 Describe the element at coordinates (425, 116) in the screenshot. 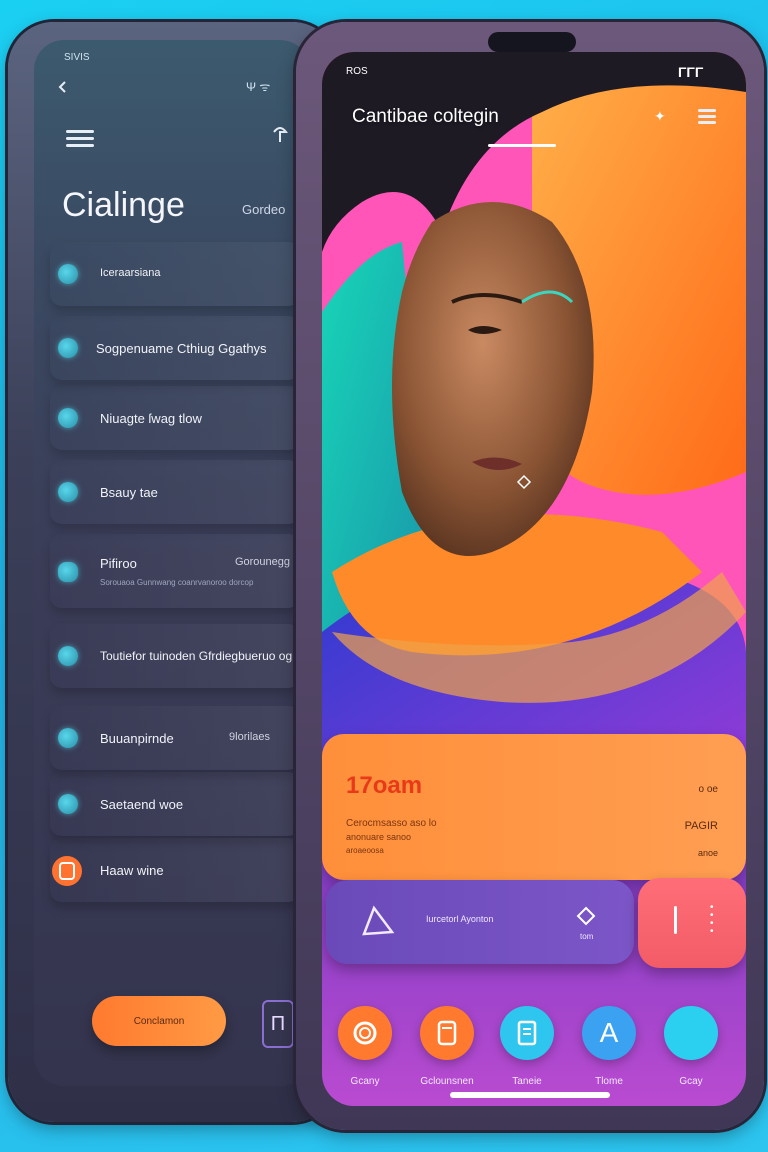

I see `header-title: Cantibae coltegin` at that location.